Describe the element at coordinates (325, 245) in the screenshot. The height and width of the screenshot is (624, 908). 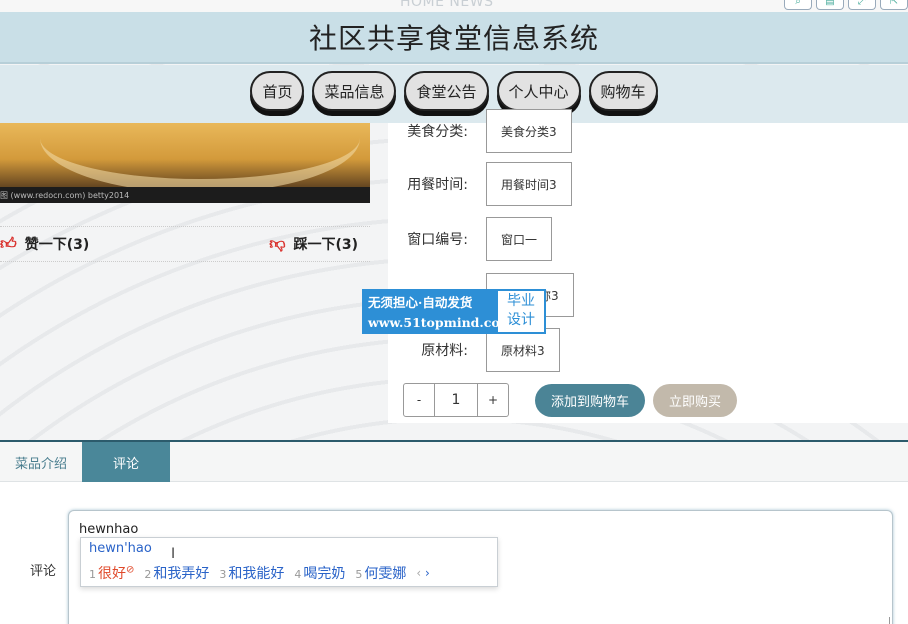
I see `dislike-label: 踩一下(3)` at that location.